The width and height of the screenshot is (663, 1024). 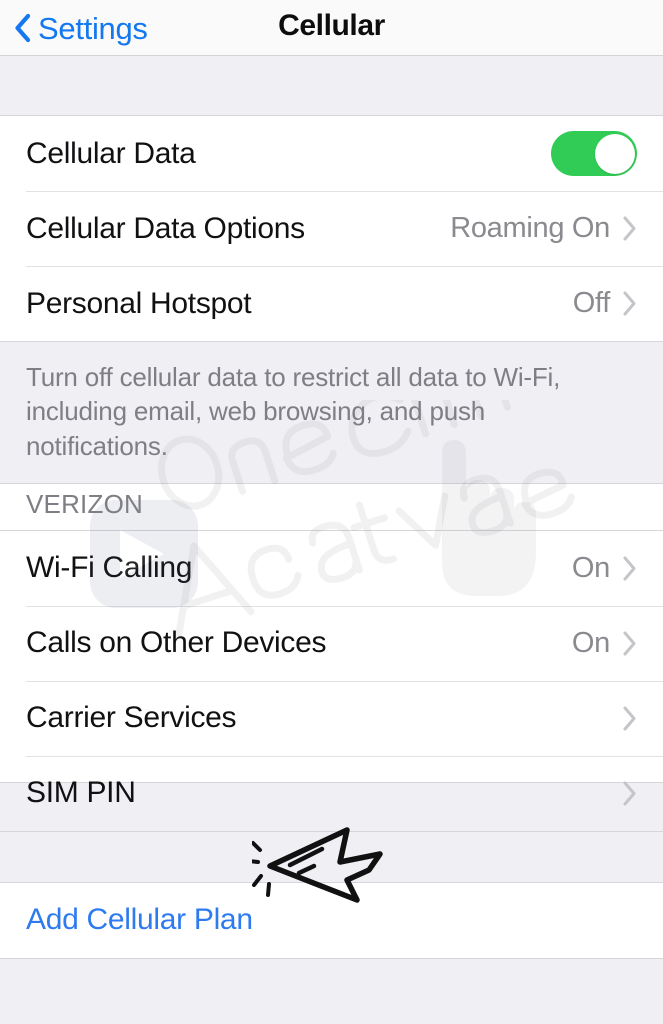 What do you see at coordinates (131, 718) in the screenshot?
I see `row-label: Carrier Services` at bounding box center [131, 718].